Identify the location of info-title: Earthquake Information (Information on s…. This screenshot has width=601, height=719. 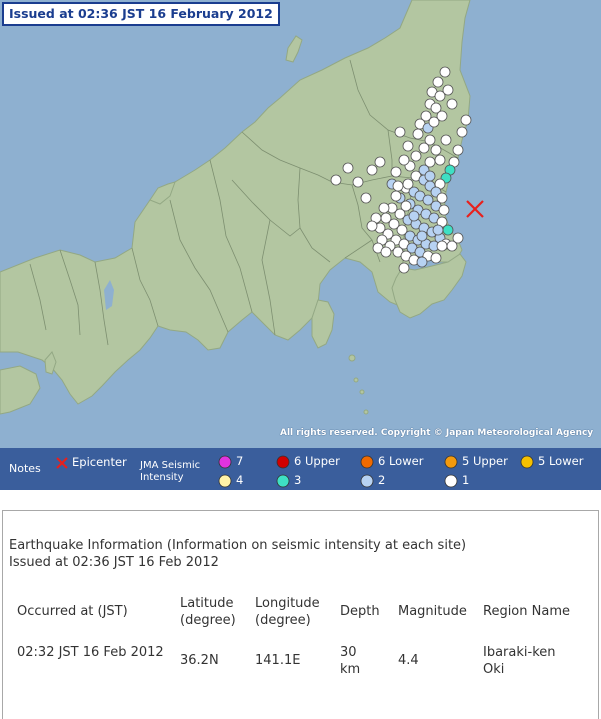
(238, 545).